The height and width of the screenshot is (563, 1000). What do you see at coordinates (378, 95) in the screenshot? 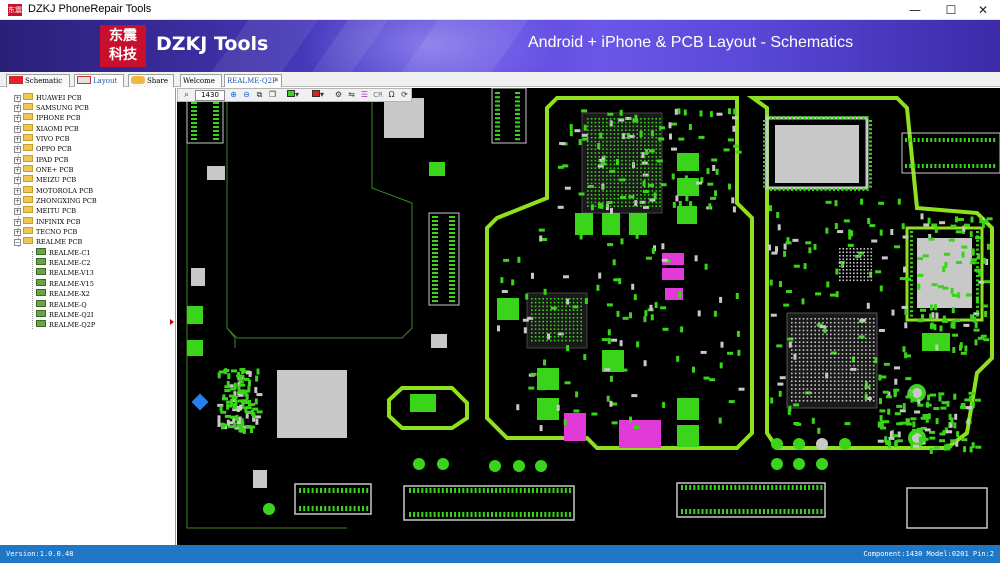
I see `cr-button: CR` at bounding box center [378, 95].